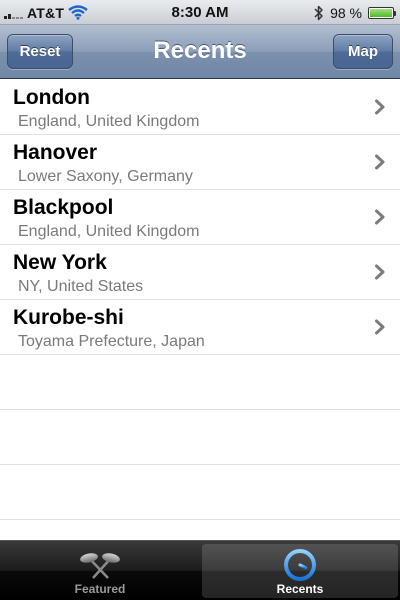 The image size is (400, 600). What do you see at coordinates (55, 152) in the screenshot?
I see `city-name: Hanover` at bounding box center [55, 152].